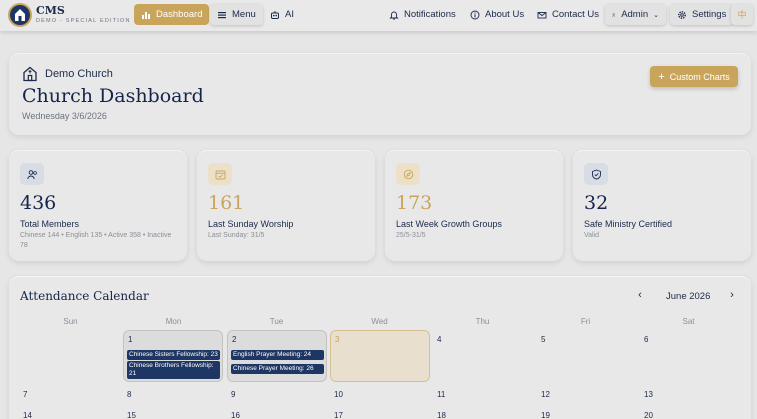 The height and width of the screenshot is (419, 757). What do you see at coordinates (732, 295) in the screenshot?
I see `chevron-right-icon: ›` at bounding box center [732, 295].